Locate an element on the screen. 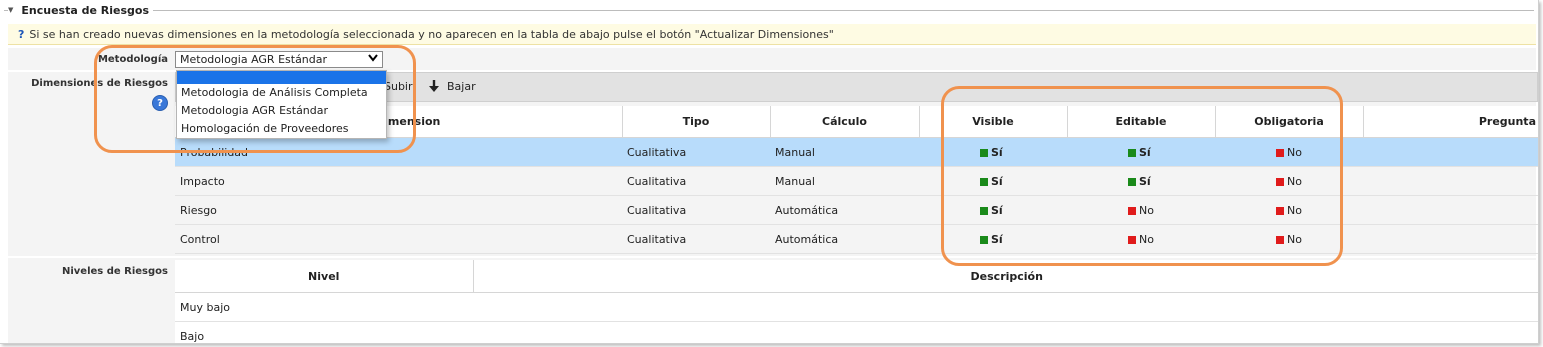 The image size is (1543, 347). move-up-label: Subir is located at coordinates (398, 86).